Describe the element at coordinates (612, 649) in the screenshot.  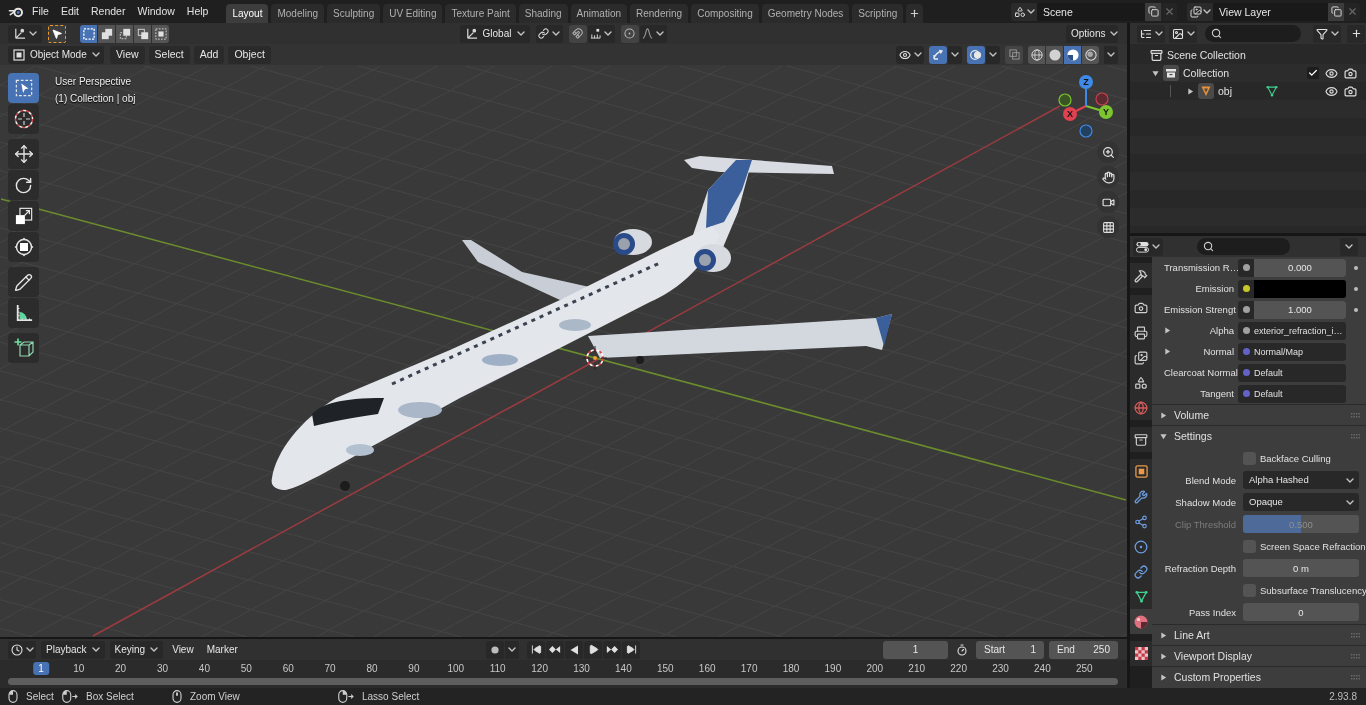
I see `next-keyframe-button` at that location.